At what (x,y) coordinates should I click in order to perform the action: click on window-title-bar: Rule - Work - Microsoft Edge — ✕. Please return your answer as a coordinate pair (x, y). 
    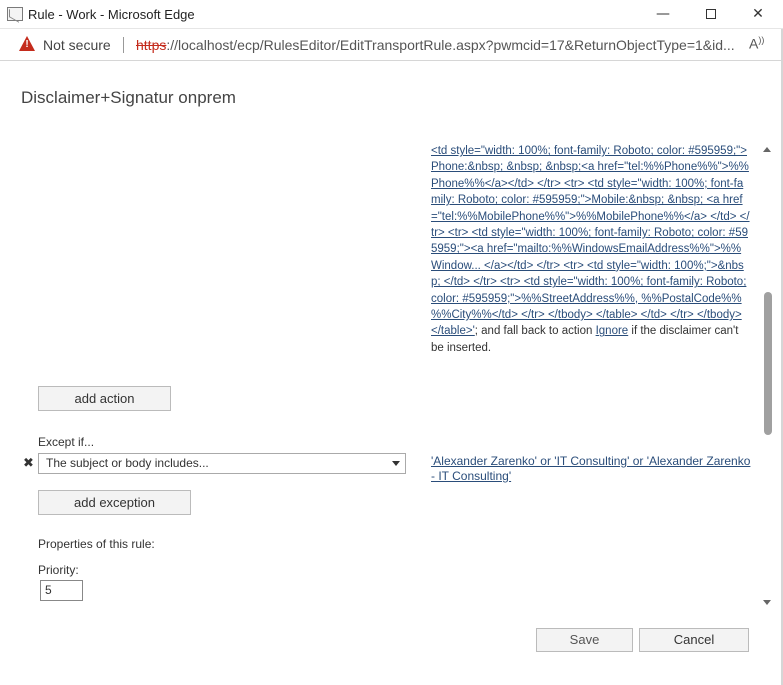
    Looking at the image, I should click on (391, 14).